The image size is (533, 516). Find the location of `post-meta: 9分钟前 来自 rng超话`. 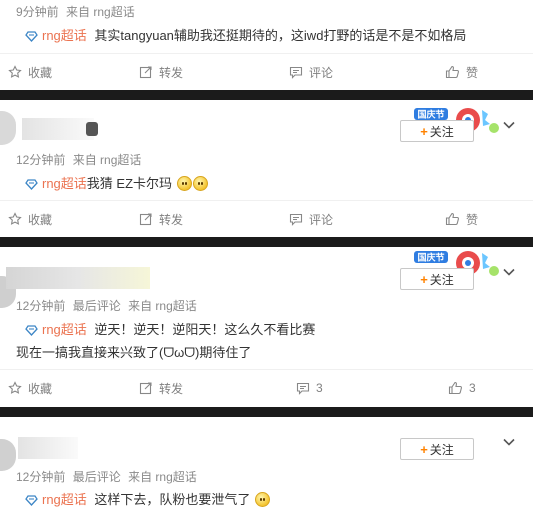

post-meta: 9分钟前 来自 rng超话 is located at coordinates (75, 11).